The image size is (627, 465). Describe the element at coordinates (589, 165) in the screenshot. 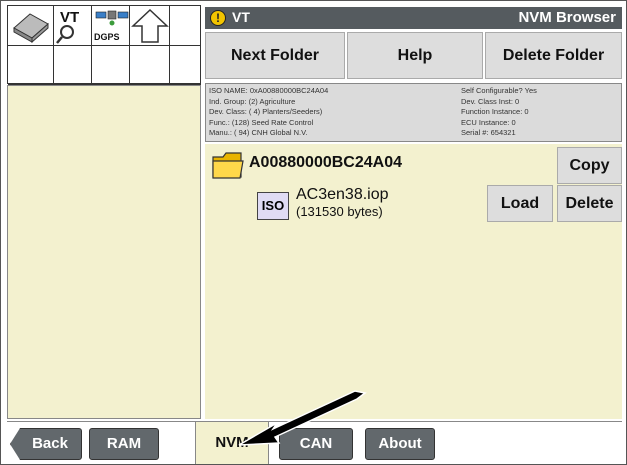

I see `copy-button: Copy` at that location.